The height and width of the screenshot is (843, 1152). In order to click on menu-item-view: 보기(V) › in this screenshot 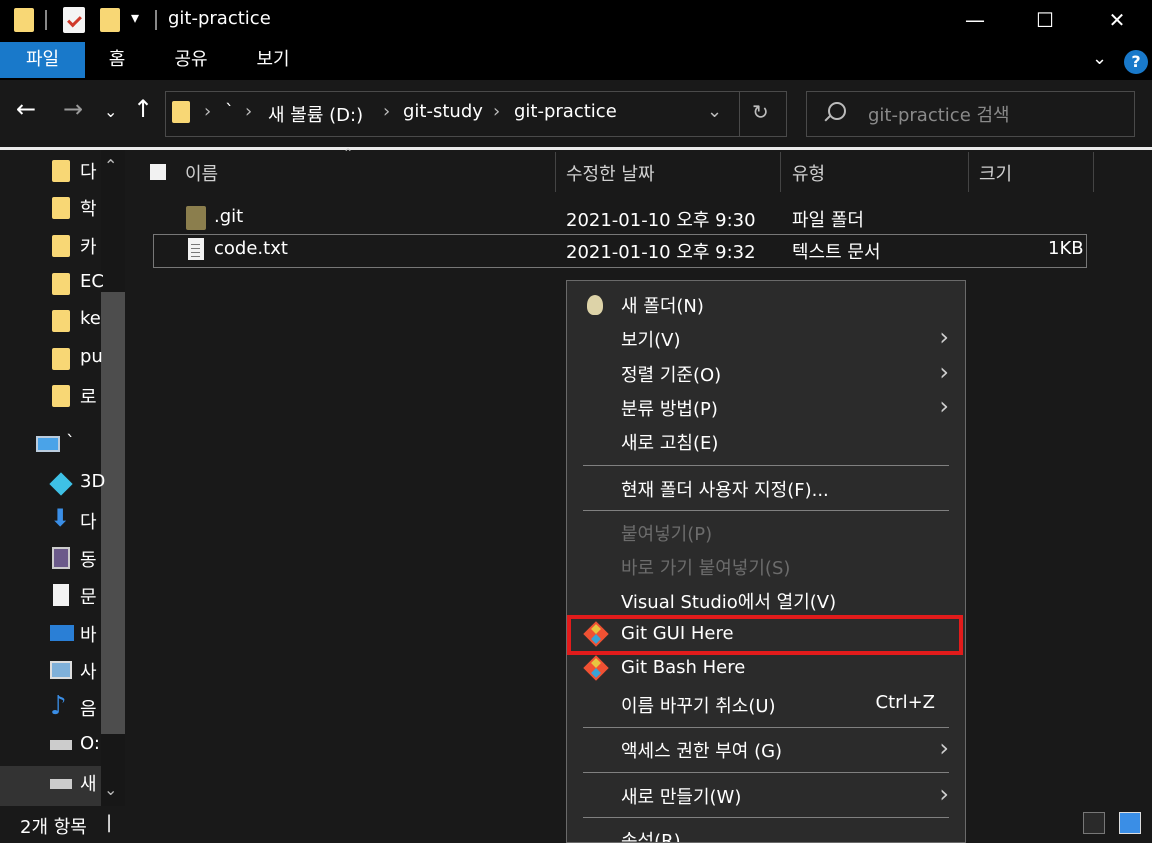, I will do `click(766, 338)`.